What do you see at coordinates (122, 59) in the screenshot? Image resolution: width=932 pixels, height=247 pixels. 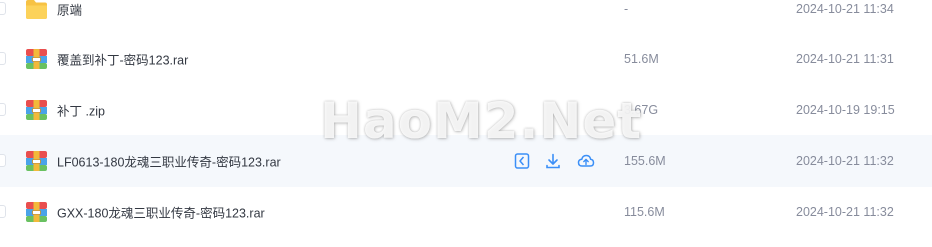 I see `file-name: 覆盖到补丁-密码123.rar` at bounding box center [122, 59].